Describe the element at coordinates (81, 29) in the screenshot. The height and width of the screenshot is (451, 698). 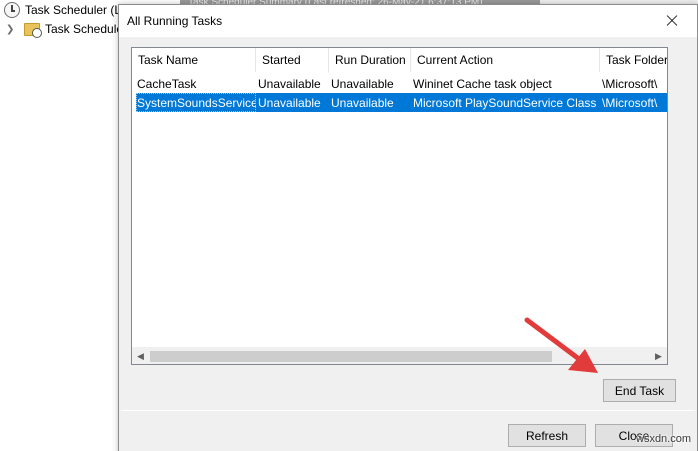
I see `tree-item-label: Task Scheduler Library` at that location.